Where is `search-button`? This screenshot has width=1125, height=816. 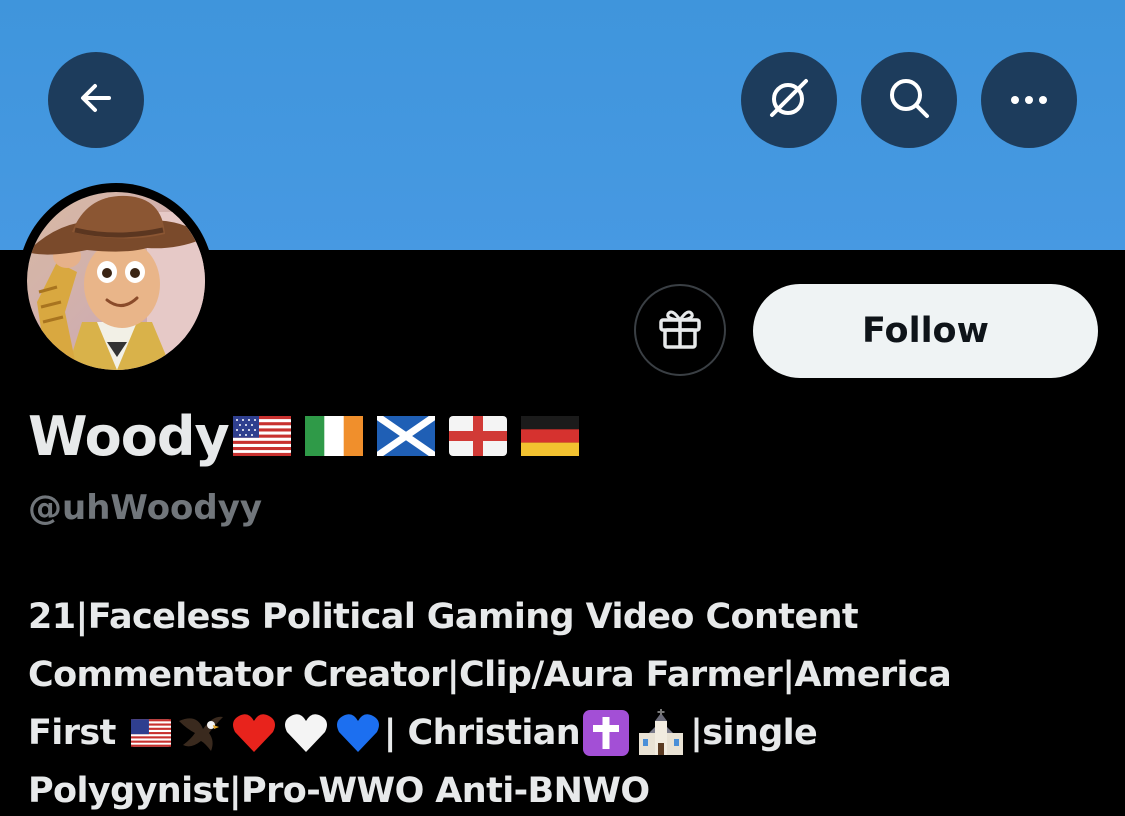
search-button is located at coordinates (909, 100).